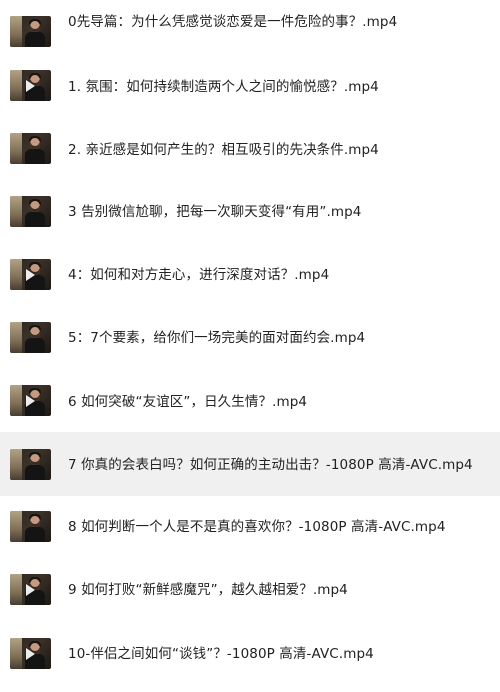 The image size is (500, 692). I want to click on file-name: 8 如何判断一个人是不是真的喜欢你？-1080P 高清-AVC.mp4, so click(257, 527).